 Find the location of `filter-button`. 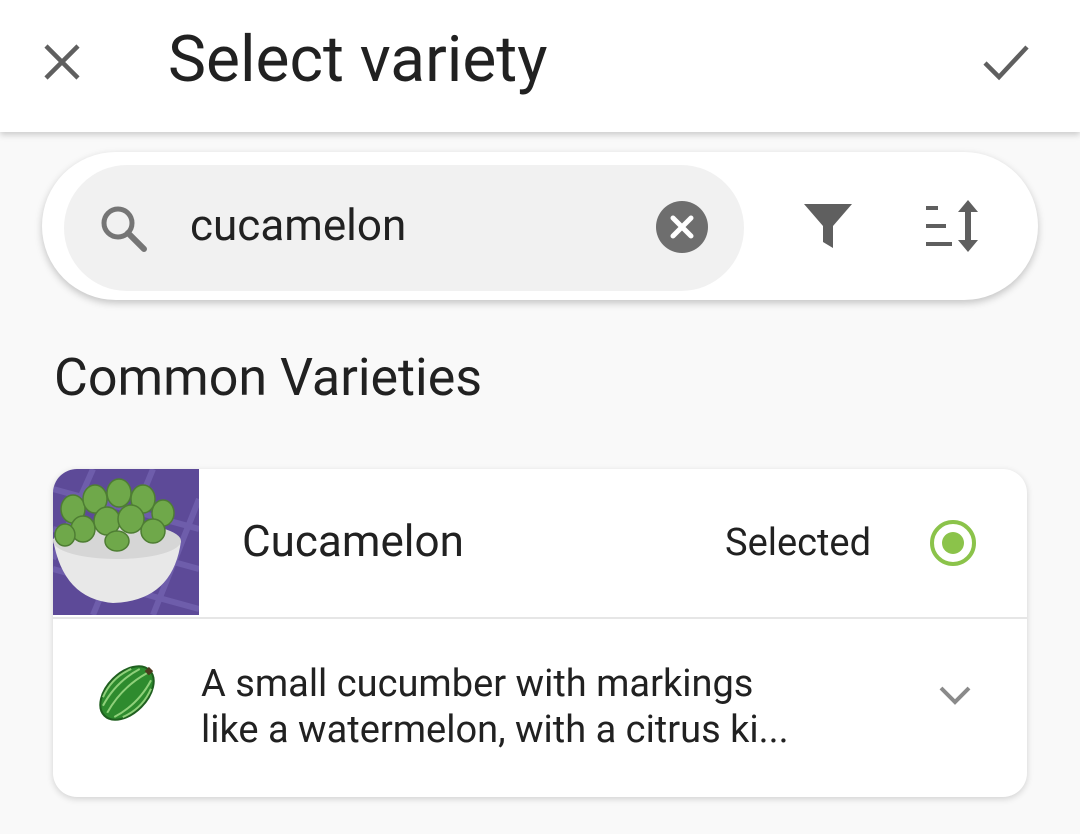

filter-button is located at coordinates (828, 226).